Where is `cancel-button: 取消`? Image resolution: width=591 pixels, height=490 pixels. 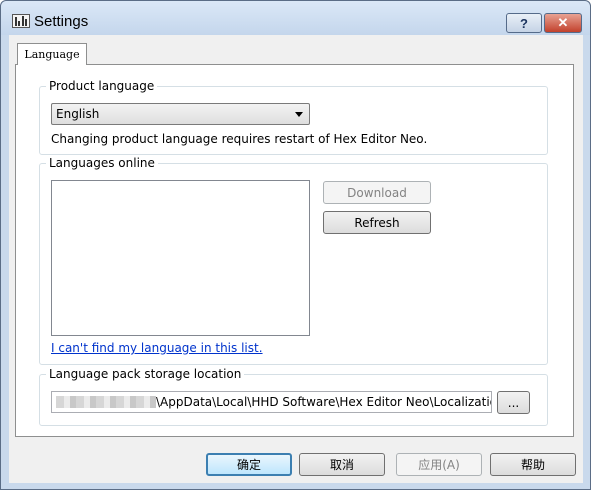 cancel-button: 取消 is located at coordinates (342, 464).